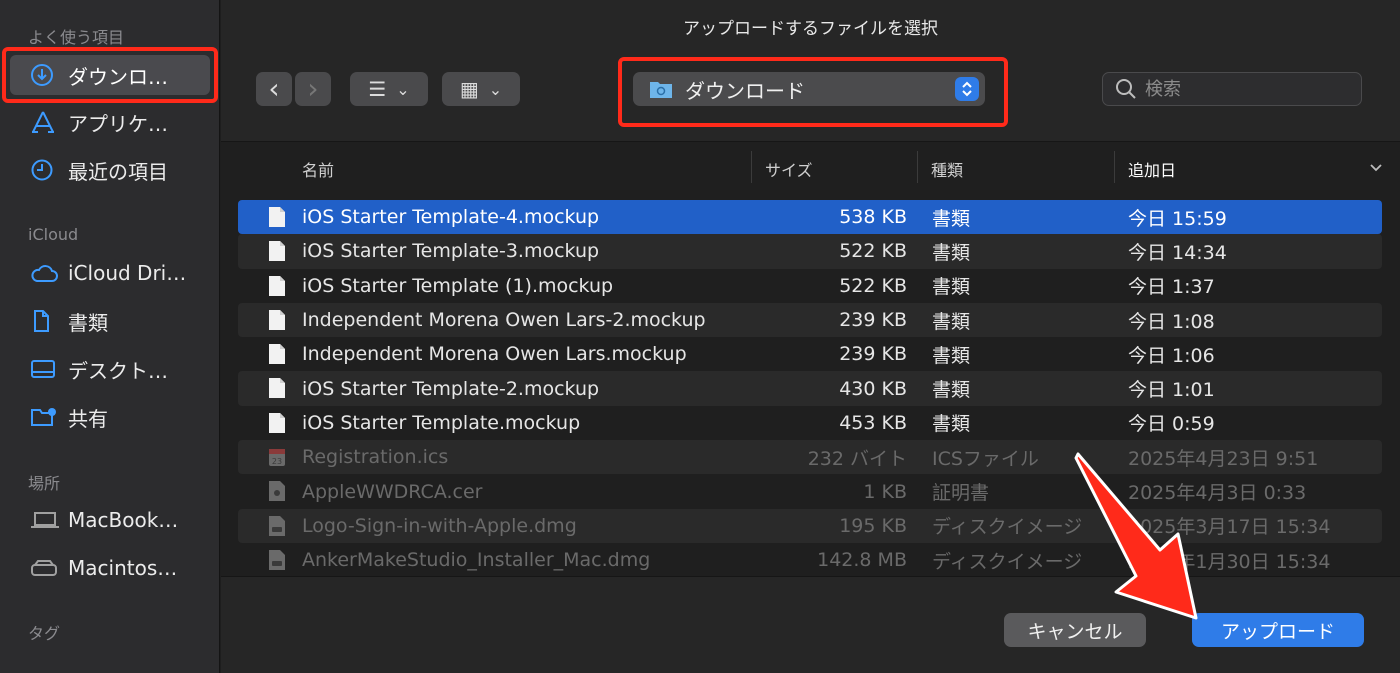 This screenshot has height=673, width=1400. Describe the element at coordinates (1171, 321) in the screenshot. I see `file-date-added: 今日 1:08` at that location.